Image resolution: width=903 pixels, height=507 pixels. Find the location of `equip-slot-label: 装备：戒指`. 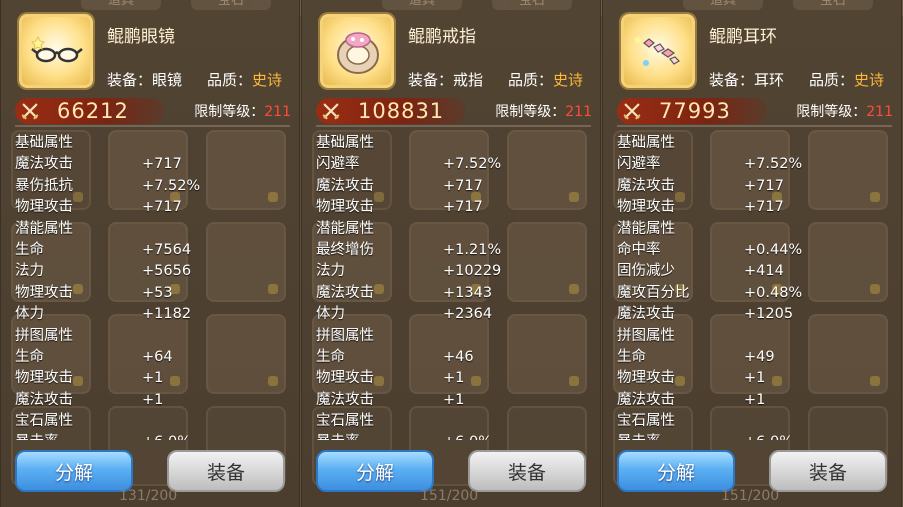

equip-slot-label: 装备：戒指 is located at coordinates (446, 80).